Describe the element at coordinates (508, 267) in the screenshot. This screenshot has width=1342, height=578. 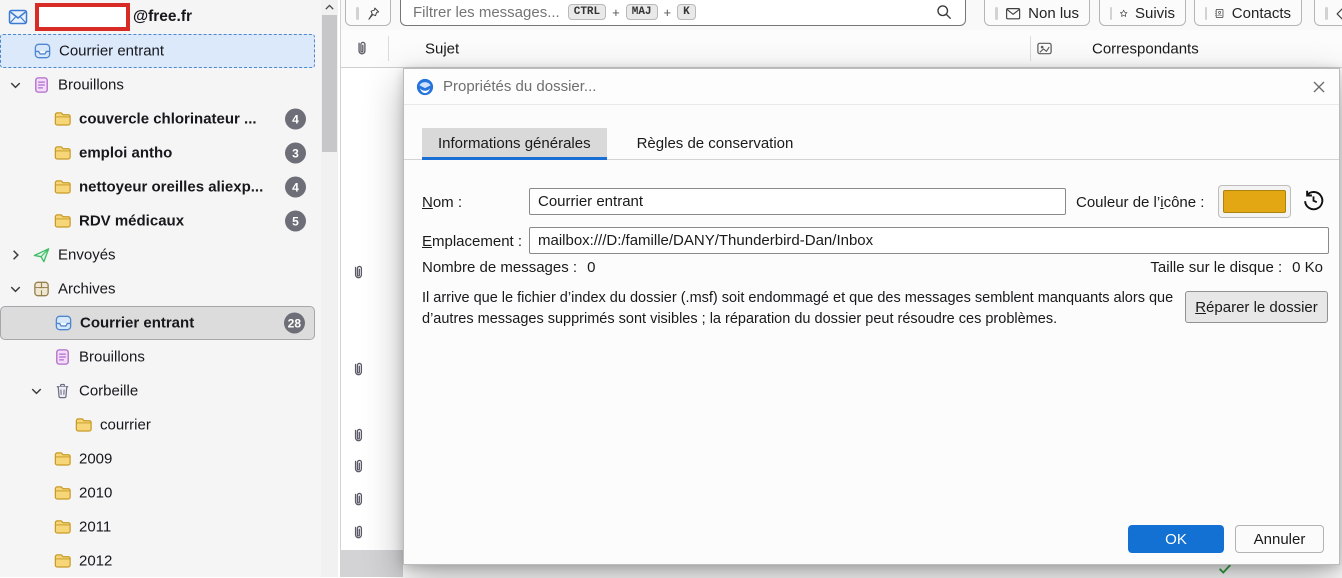
I see `message-count-row: Nombre de messages : 0` at that location.